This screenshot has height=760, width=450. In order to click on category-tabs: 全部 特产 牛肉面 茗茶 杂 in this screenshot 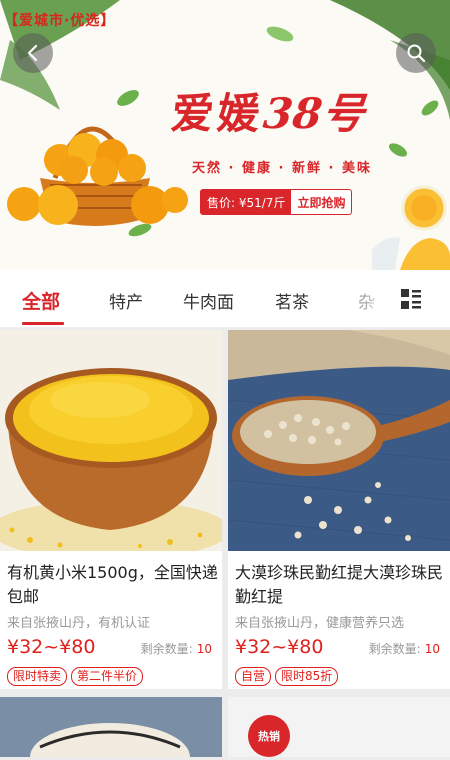, I will do `click(225, 299)`.